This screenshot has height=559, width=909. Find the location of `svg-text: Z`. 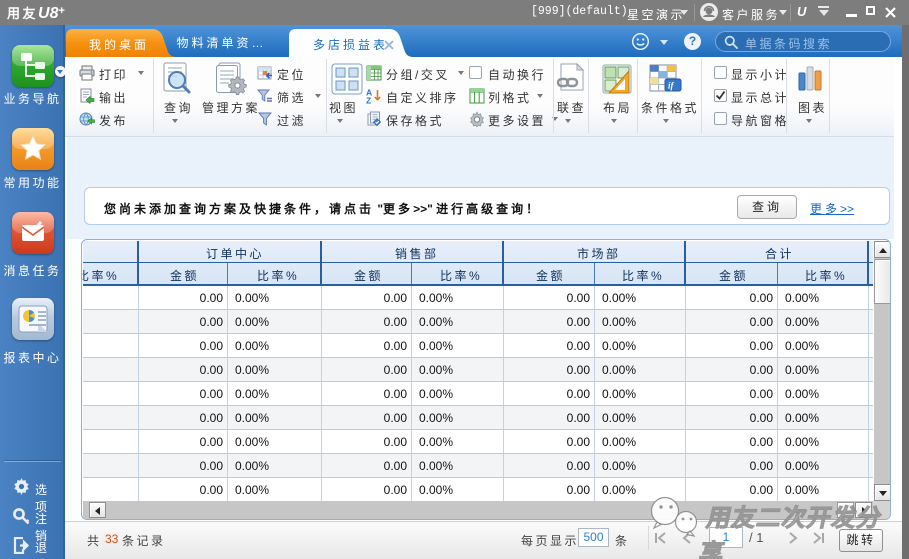

svg-text: Z is located at coordinates (368, 100).